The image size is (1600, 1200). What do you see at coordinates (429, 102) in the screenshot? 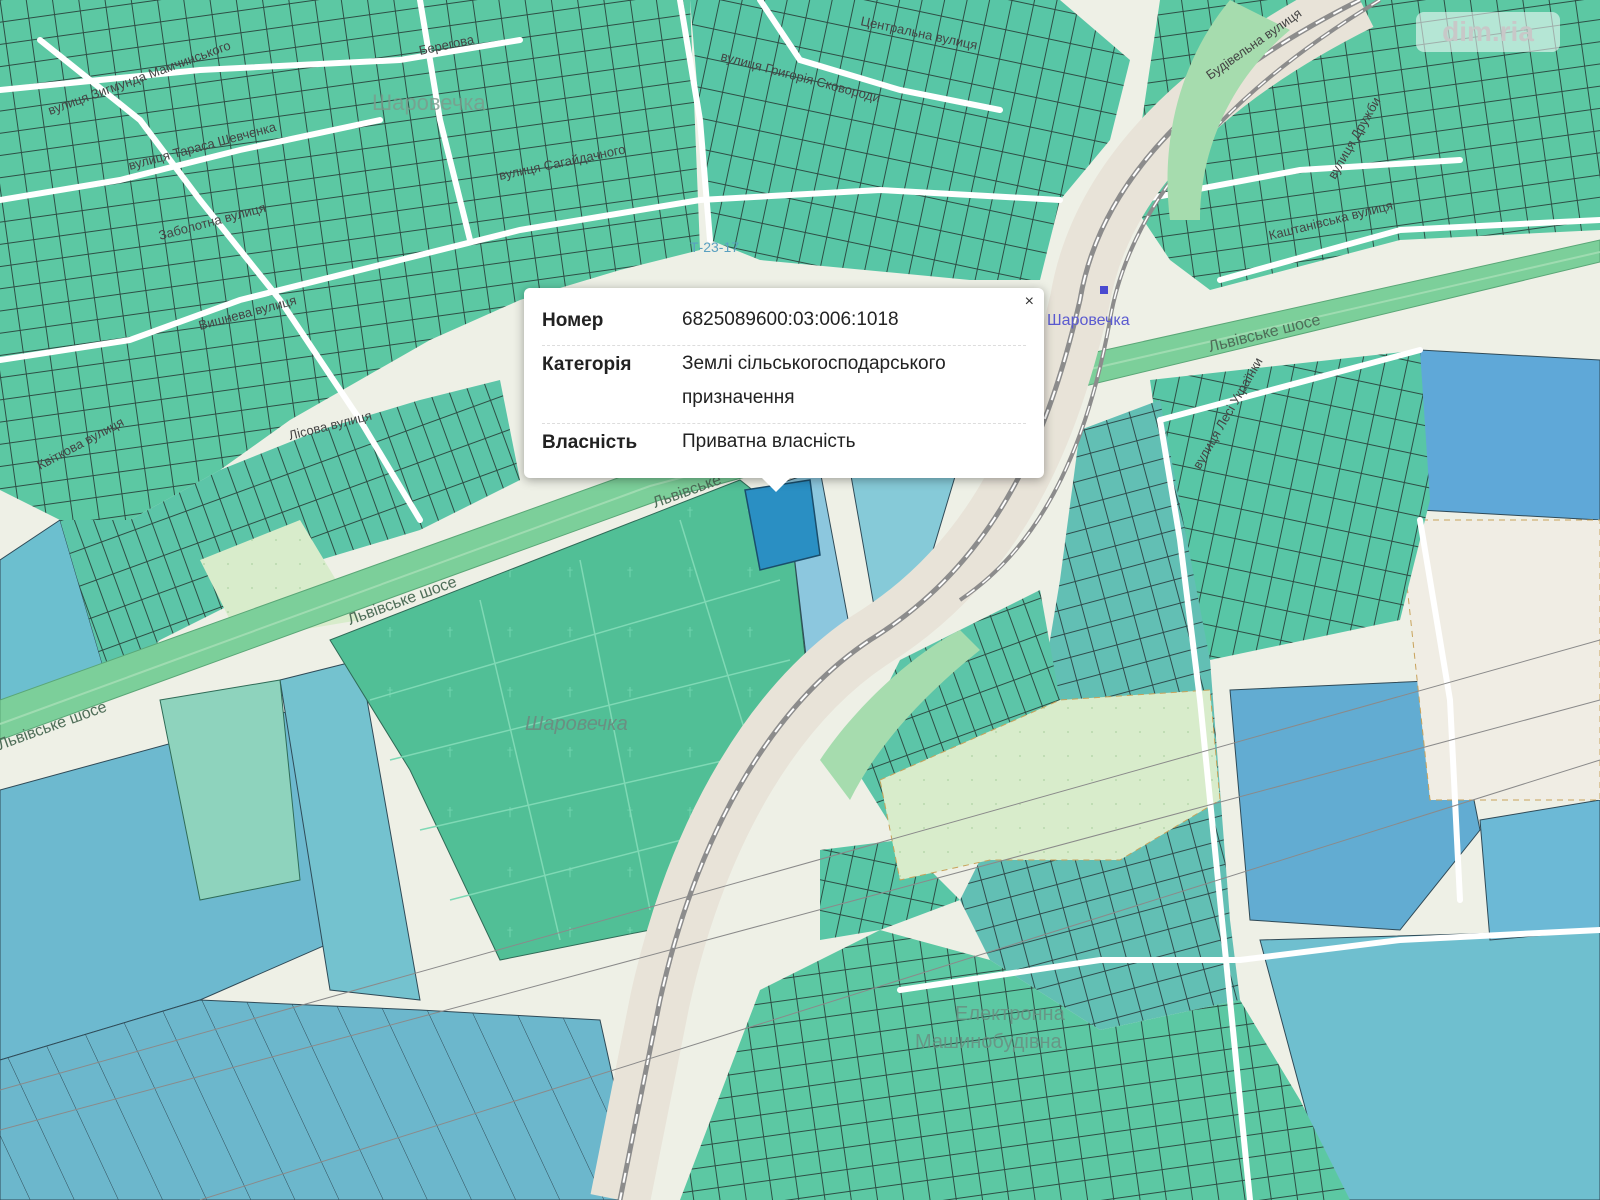
I see `label-village-top: Шаровечка` at bounding box center [429, 102].